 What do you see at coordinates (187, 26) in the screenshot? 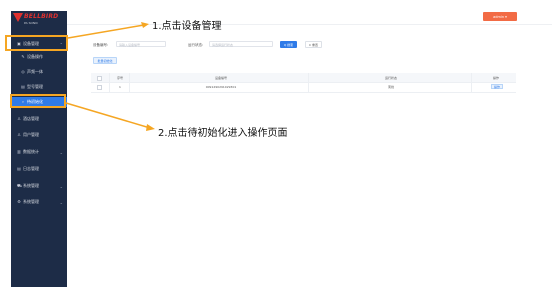
I see `annotation-step1: 1.点击设备管理` at bounding box center [187, 26].